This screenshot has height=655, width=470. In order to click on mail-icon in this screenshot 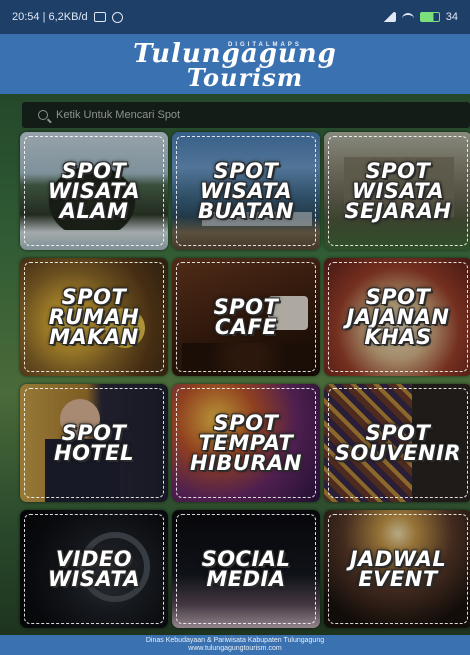, I will do `click(99, 17)`.